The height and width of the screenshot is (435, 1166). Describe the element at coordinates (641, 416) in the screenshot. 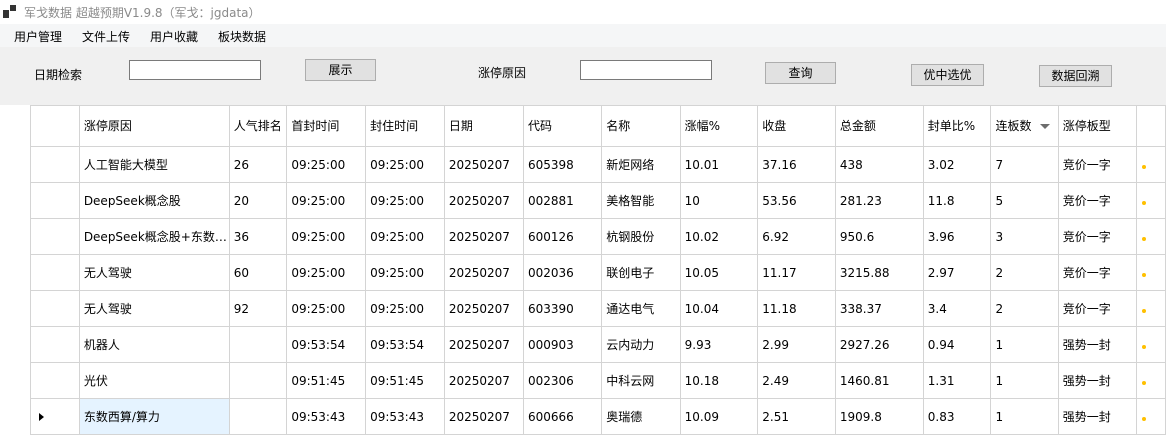

I see `cell-name: 奥瑞德` at that location.